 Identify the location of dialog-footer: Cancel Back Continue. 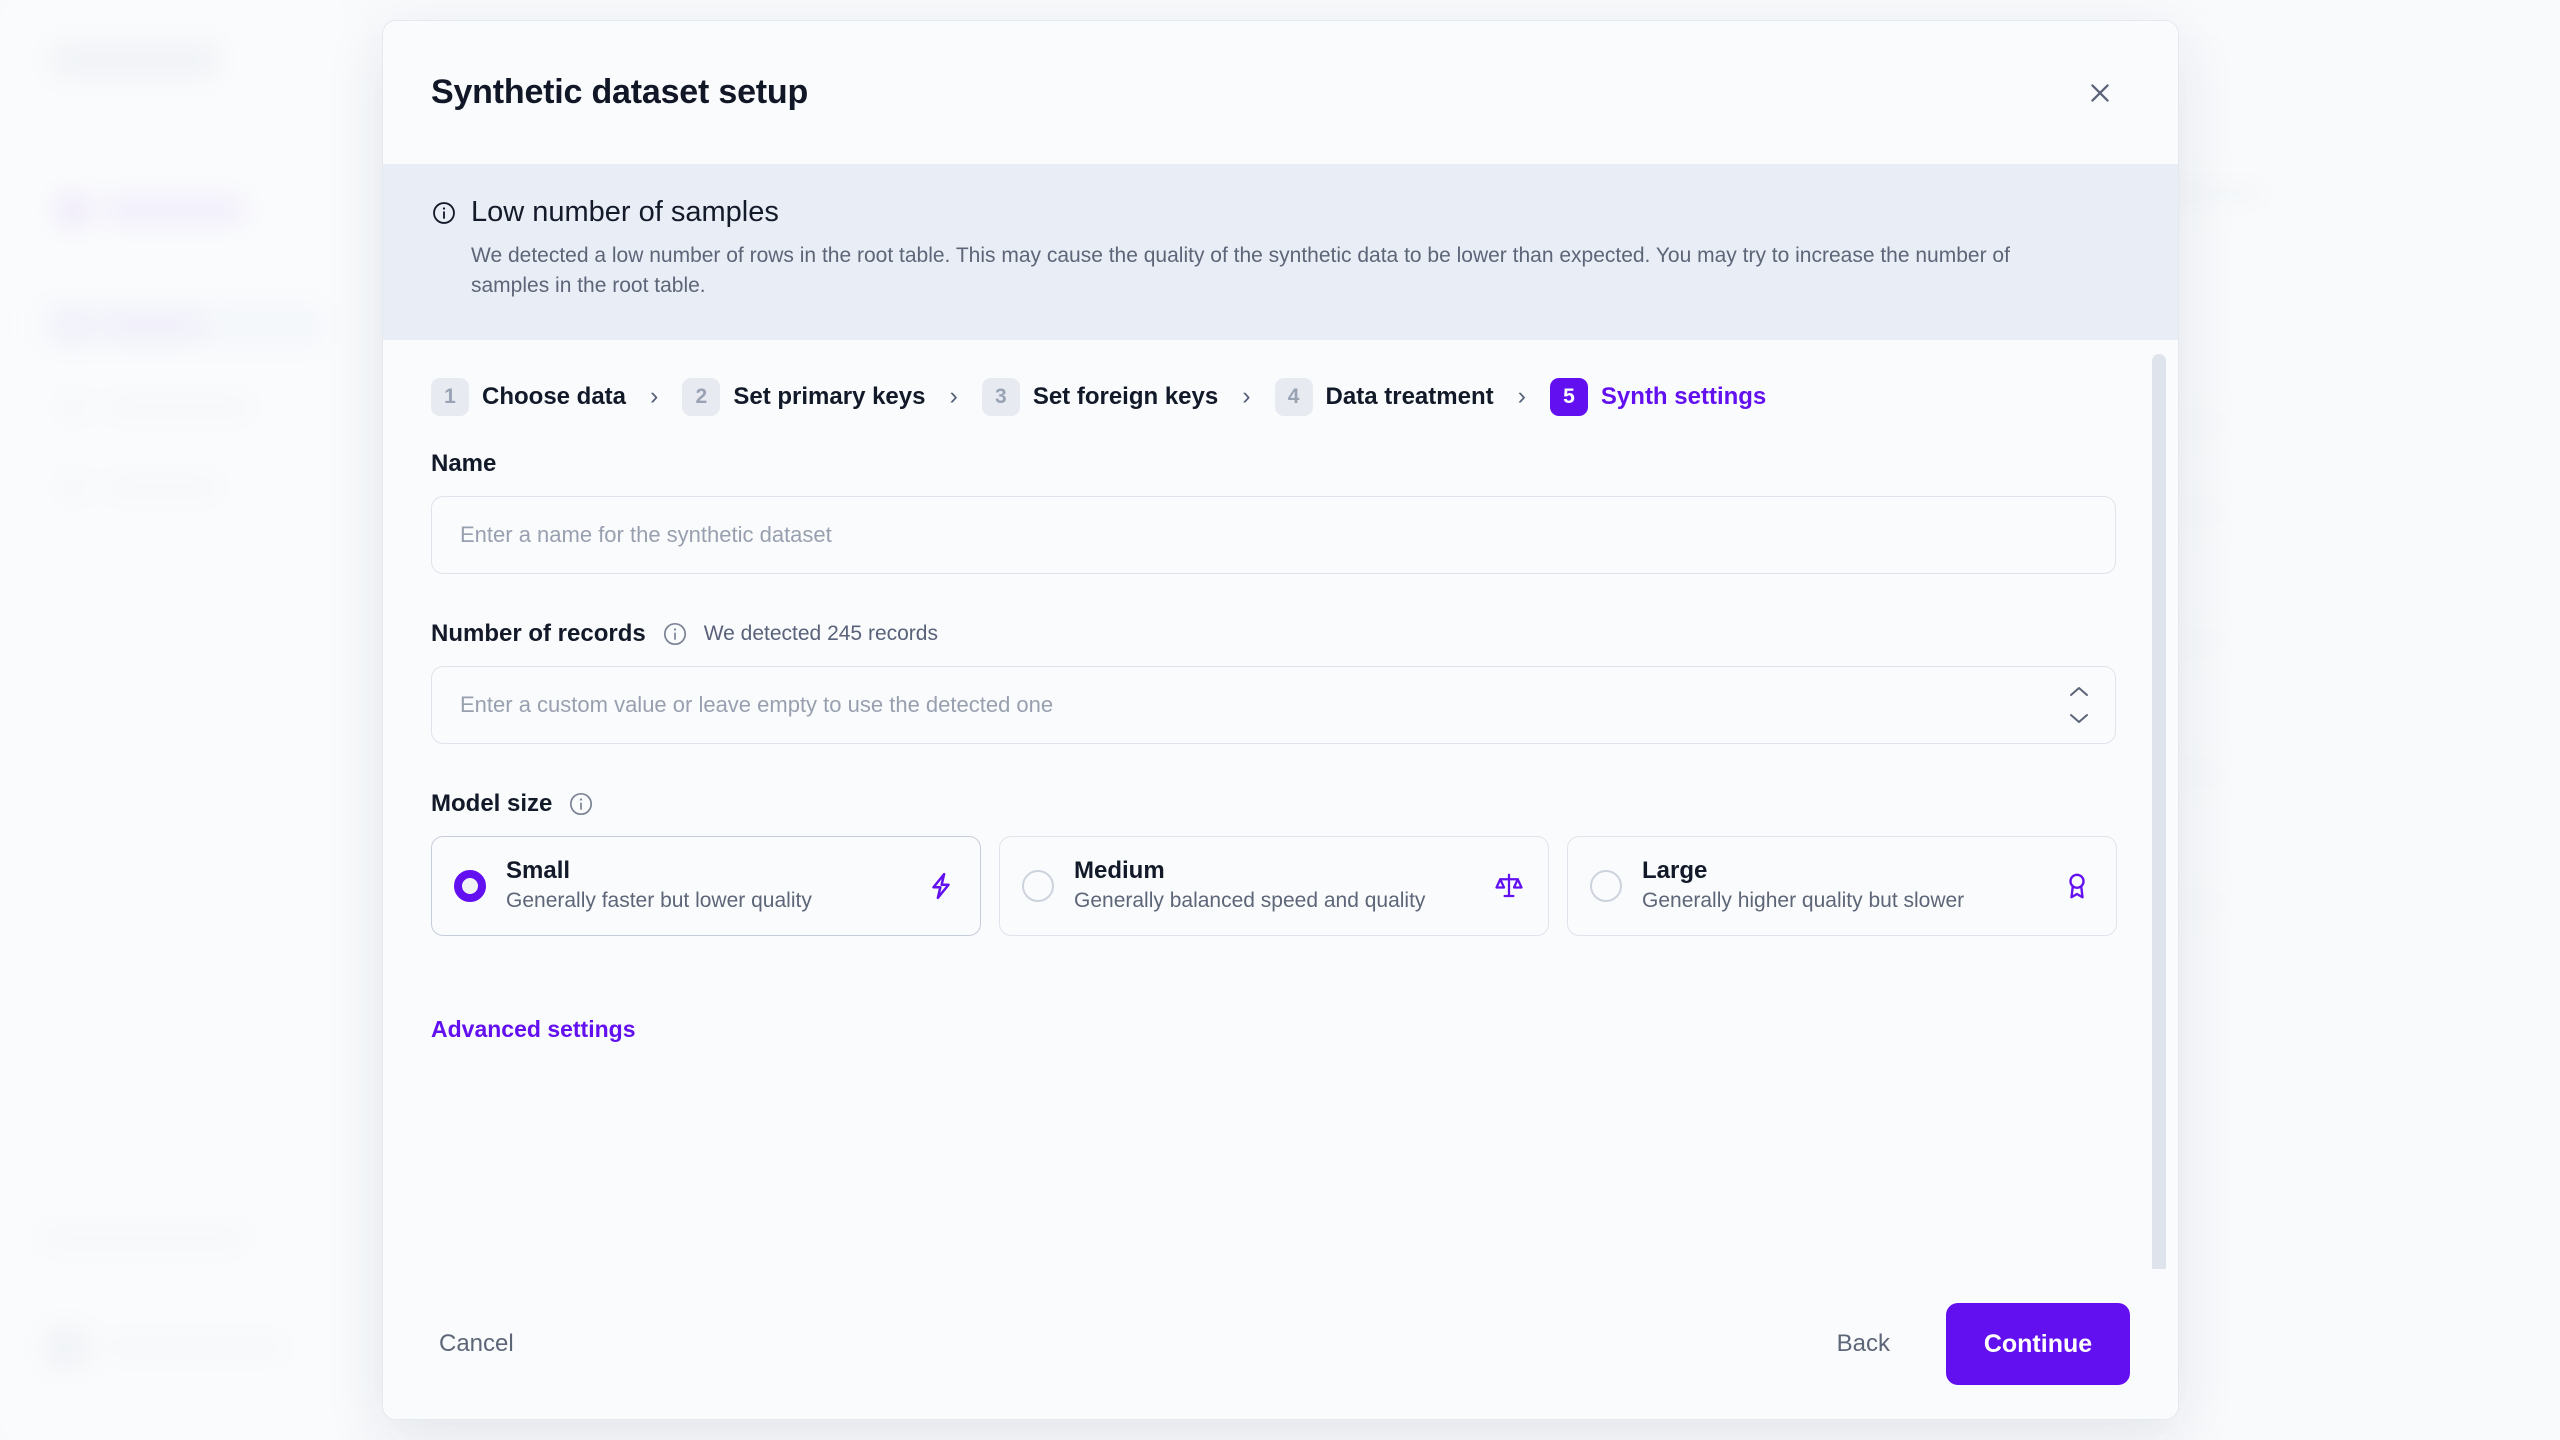
(1280, 1344).